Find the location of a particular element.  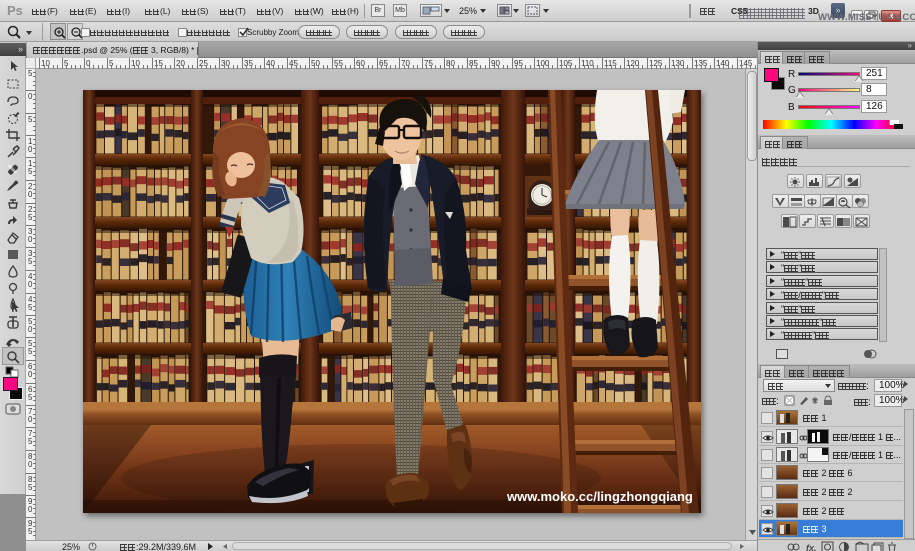

svg-text: fx. is located at coordinates (811, 547).